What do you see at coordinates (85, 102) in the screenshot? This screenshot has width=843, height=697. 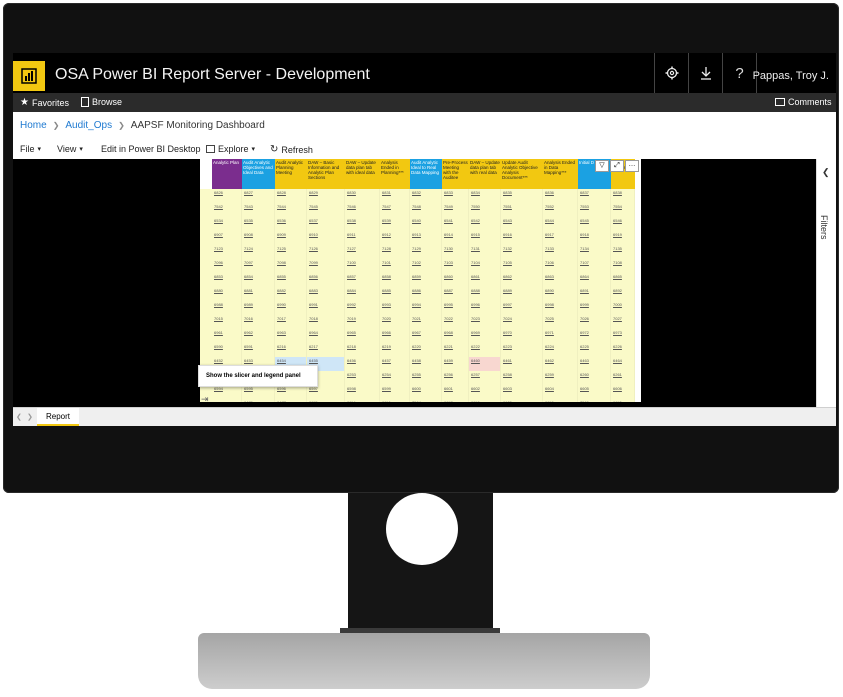 I see `browse-icon` at bounding box center [85, 102].